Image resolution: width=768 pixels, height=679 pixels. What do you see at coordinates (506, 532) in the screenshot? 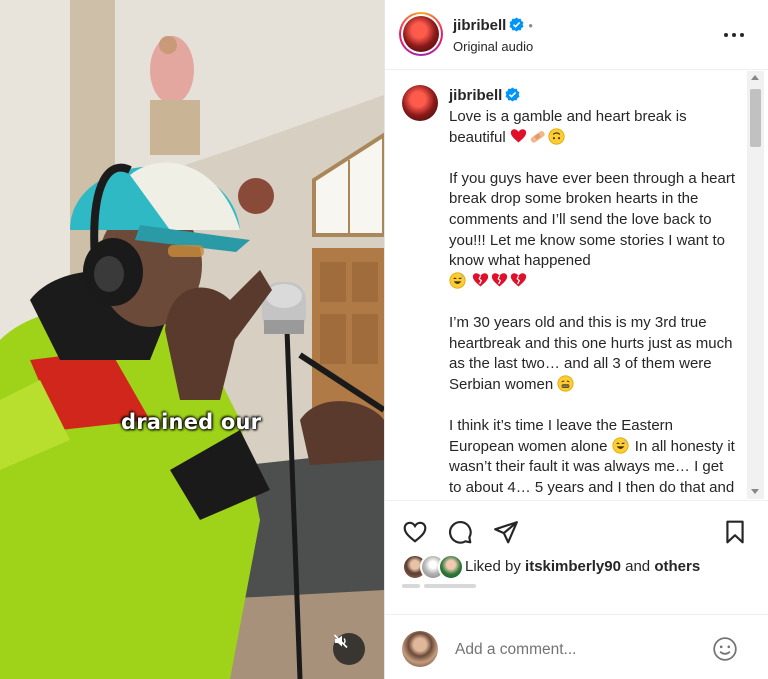
I see `send-paper-plane-icon` at bounding box center [506, 532].